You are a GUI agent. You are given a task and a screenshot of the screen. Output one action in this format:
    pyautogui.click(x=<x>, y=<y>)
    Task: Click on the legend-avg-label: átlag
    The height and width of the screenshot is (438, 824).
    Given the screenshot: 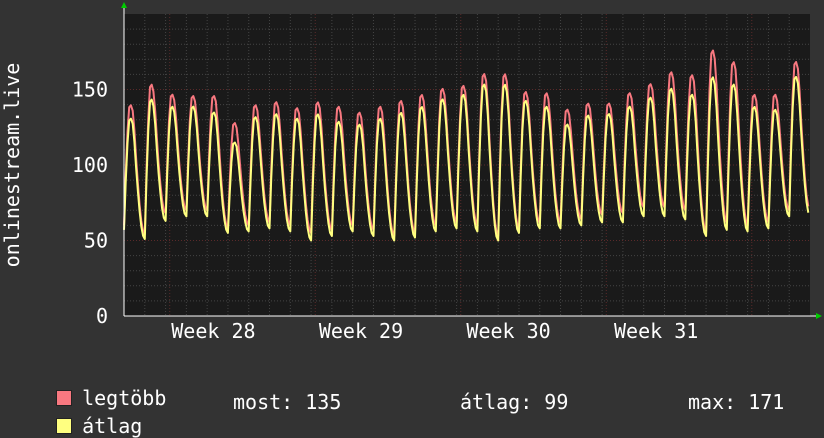 What is the action you would take?
    pyautogui.click(x=112, y=426)
    